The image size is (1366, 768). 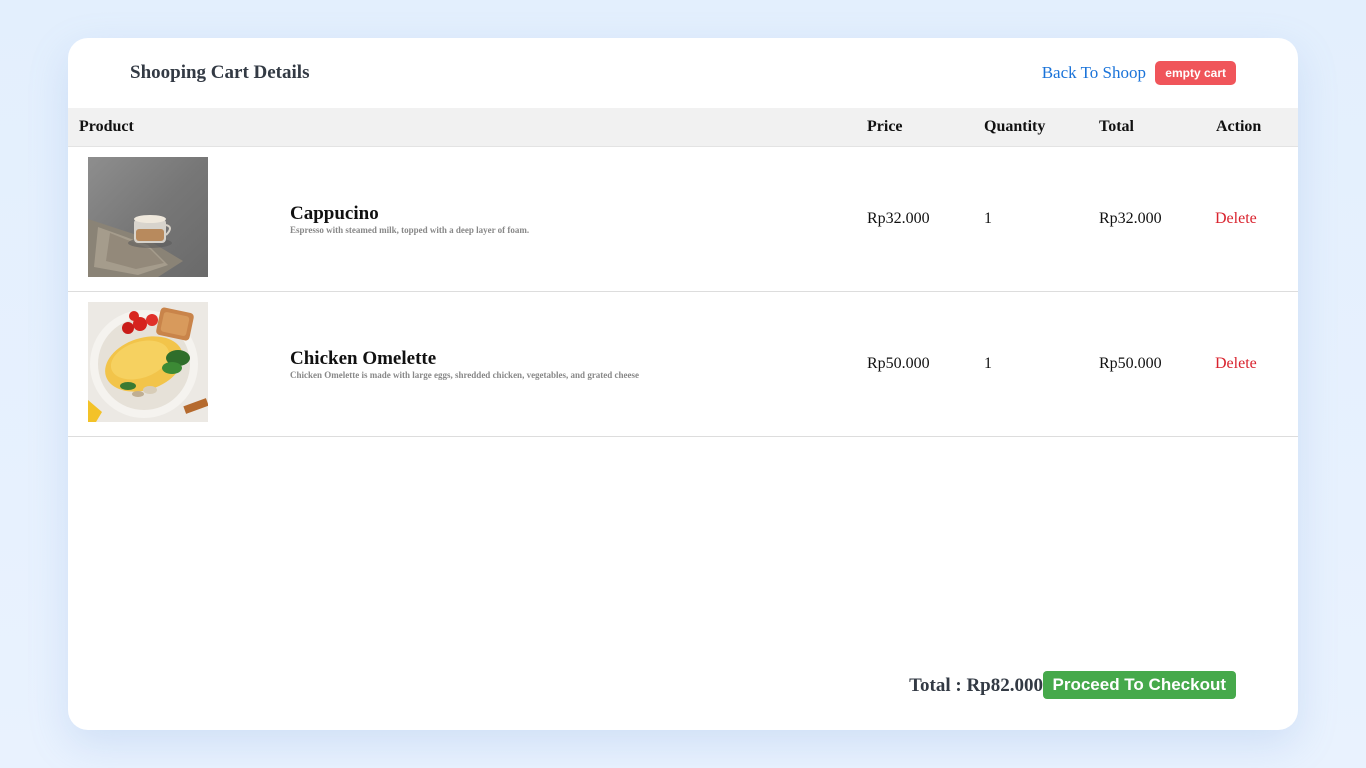 What do you see at coordinates (363, 358) in the screenshot?
I see `product-name: Chicken Omelette` at bounding box center [363, 358].